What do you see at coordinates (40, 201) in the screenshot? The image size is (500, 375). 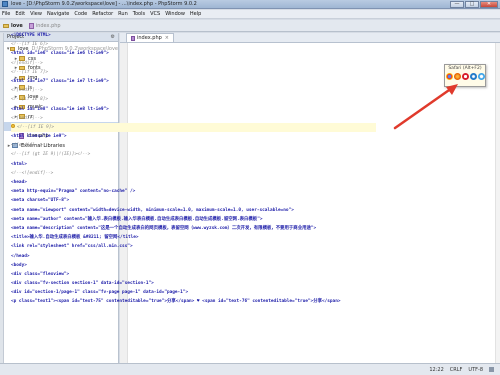 I see `code-text: <meta charset="UTF-8">` at bounding box center [40, 201].